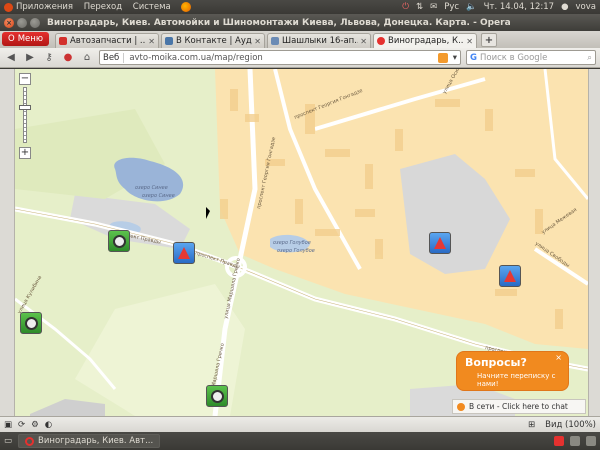 This screenshot has width=600, height=450. What do you see at coordinates (565, 7) in the screenshot?
I see `user-icon: ●` at bounding box center [565, 7].